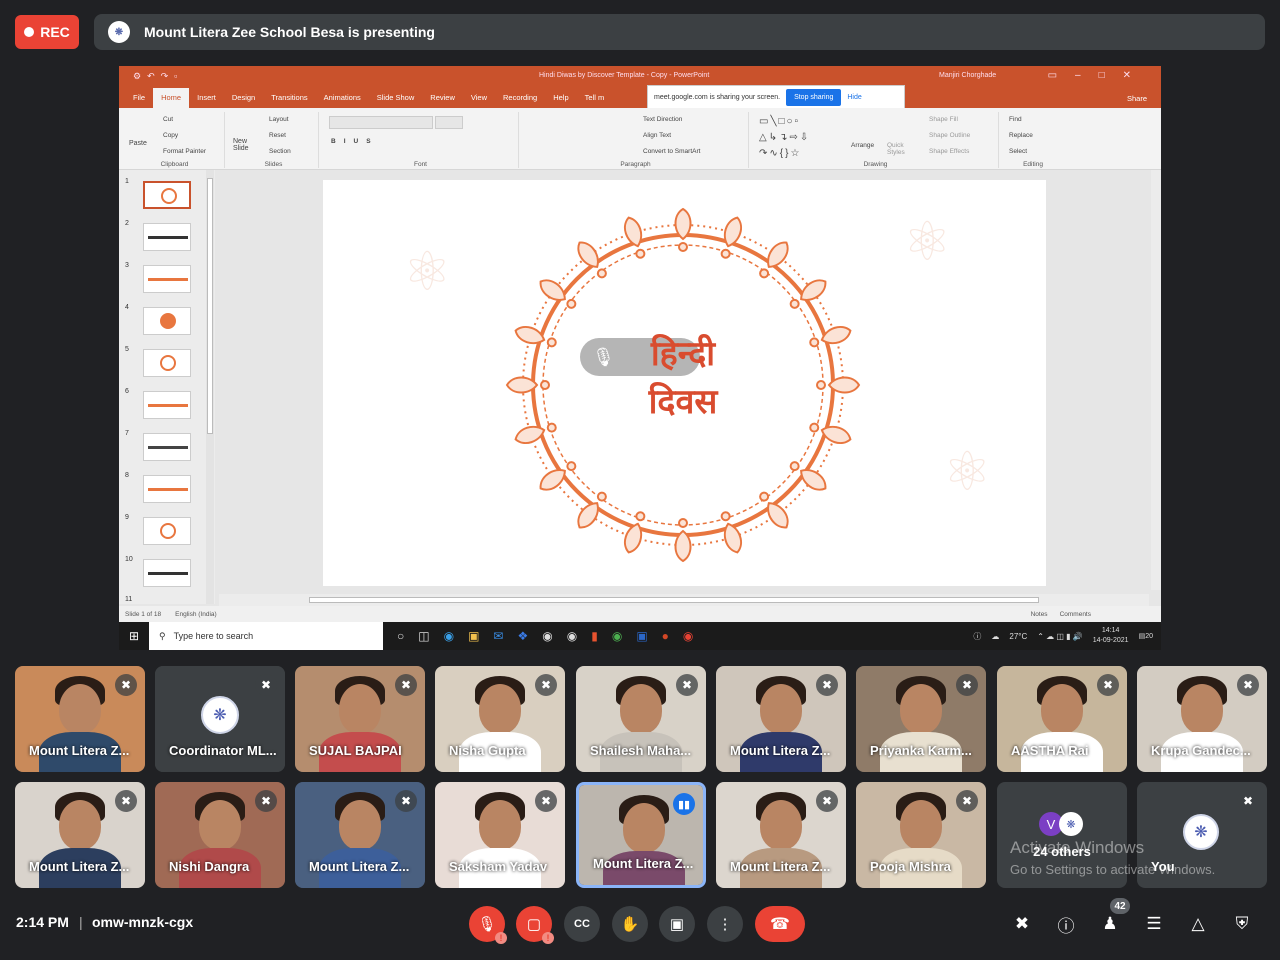 This screenshot has width=1280, height=960. What do you see at coordinates (500, 719) in the screenshot?
I see `participant-tile: ✖ Nisha Gupta` at bounding box center [500, 719].